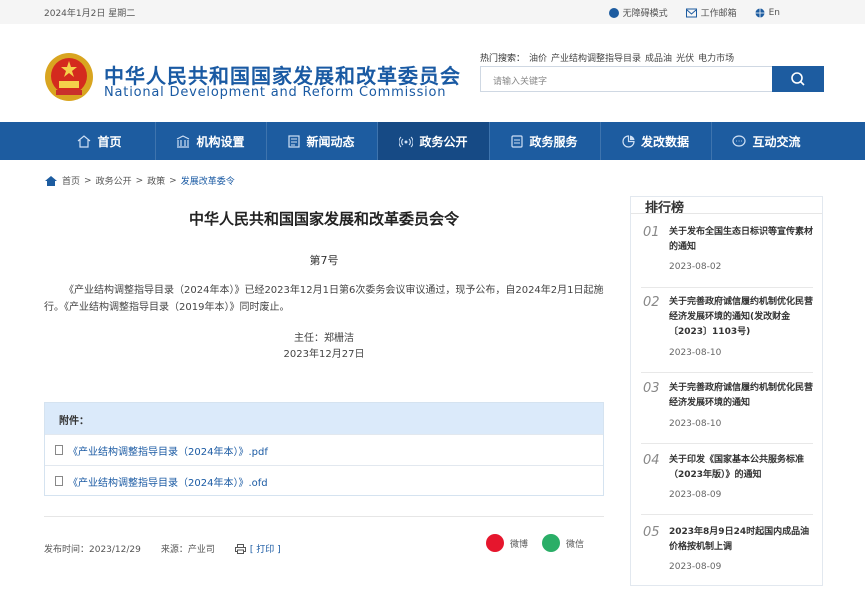 This screenshot has width=865, height=596. Describe the element at coordinates (613, 12) in the screenshot. I see `accessibility-icon` at that location.